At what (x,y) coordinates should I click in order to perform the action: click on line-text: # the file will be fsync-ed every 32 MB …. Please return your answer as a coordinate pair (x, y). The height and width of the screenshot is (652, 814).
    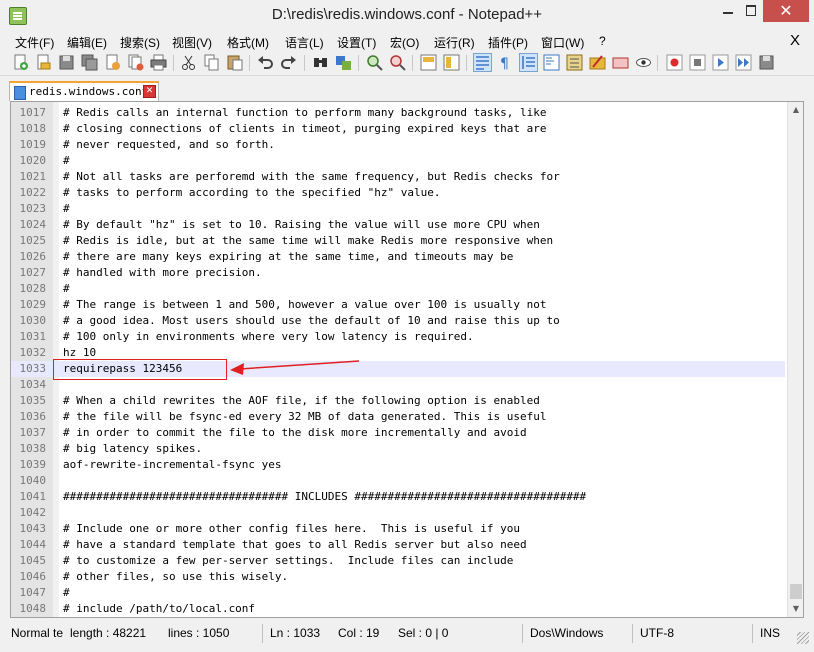
    Looking at the image, I should click on (304, 417).